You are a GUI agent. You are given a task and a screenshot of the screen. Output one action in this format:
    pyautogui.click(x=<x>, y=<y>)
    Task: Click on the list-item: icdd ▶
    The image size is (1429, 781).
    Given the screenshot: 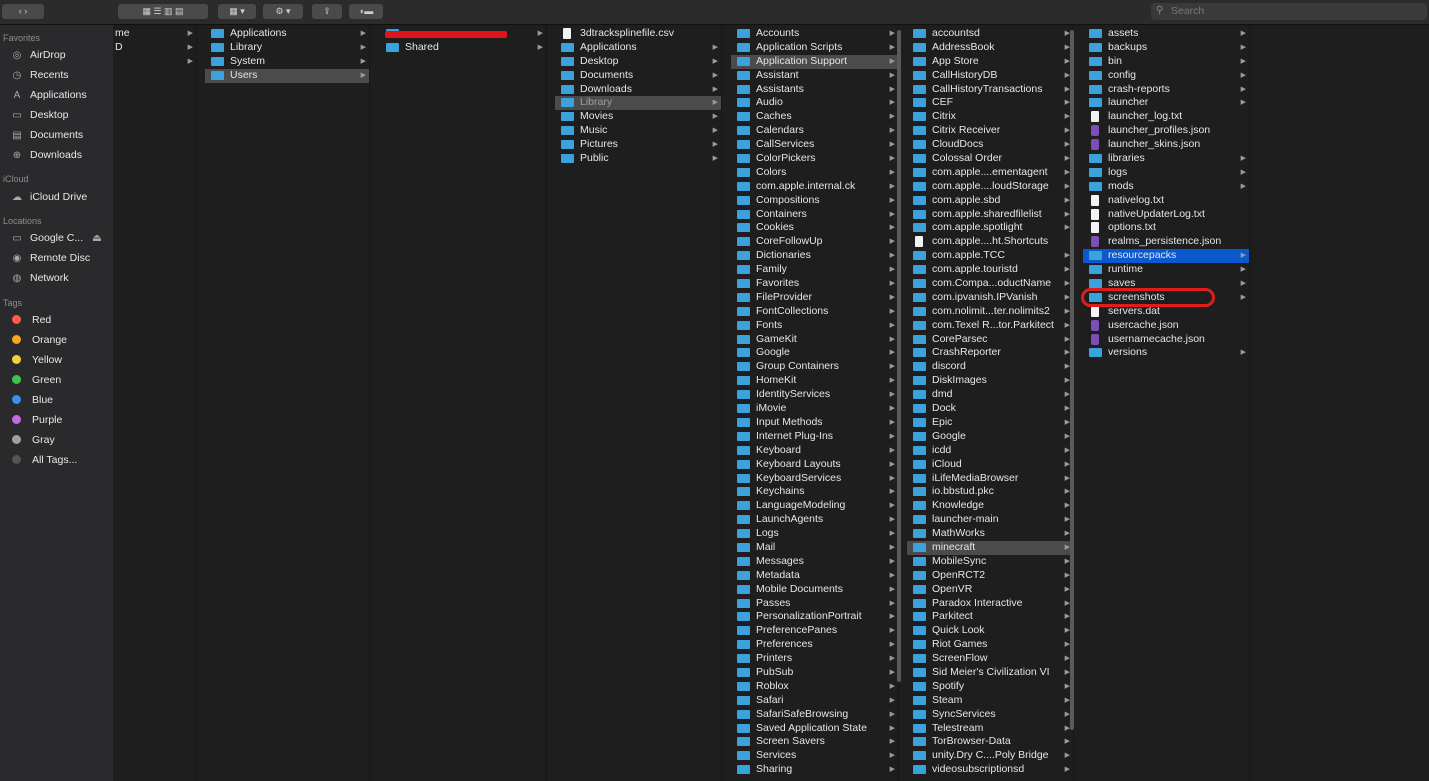 What is the action you would take?
    pyautogui.click(x=990, y=451)
    